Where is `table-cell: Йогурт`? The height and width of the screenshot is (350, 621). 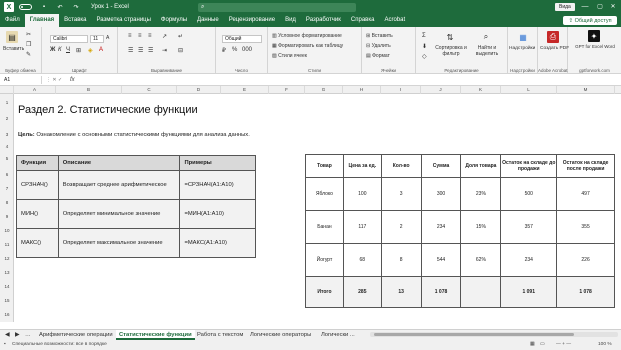 table-cell: Йогурт is located at coordinates (324, 260).